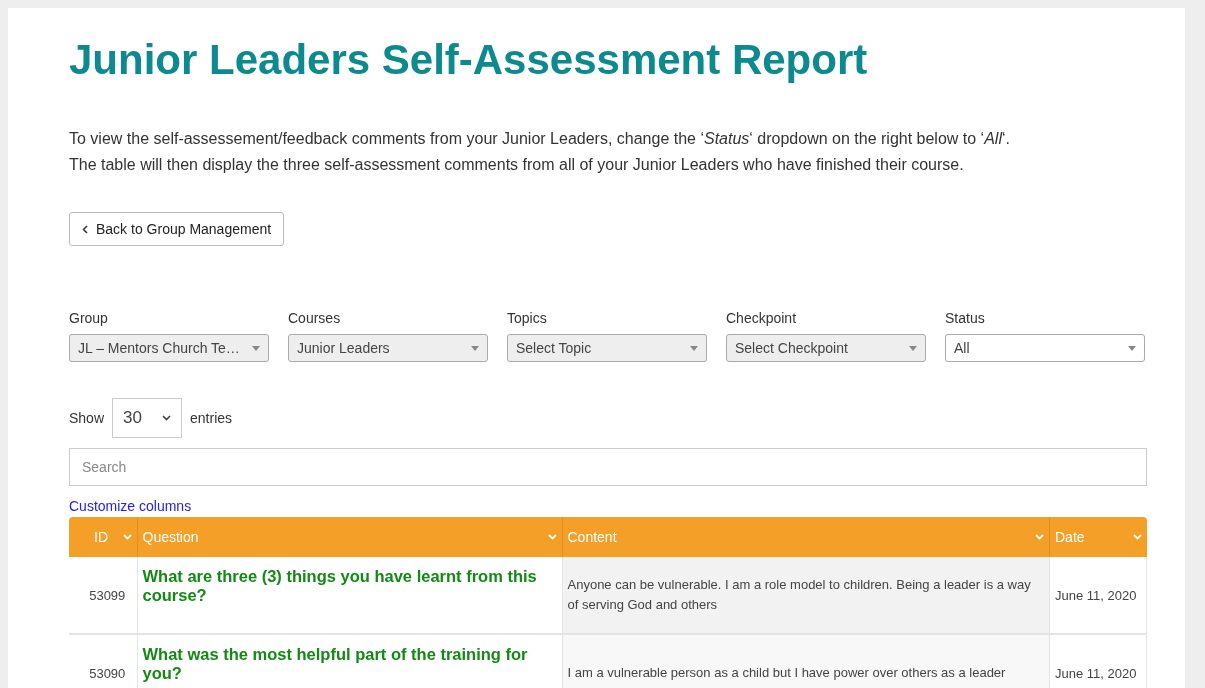 Image resolution: width=1205 pixels, height=688 pixels. I want to click on filter-label: Courses, so click(315, 319).